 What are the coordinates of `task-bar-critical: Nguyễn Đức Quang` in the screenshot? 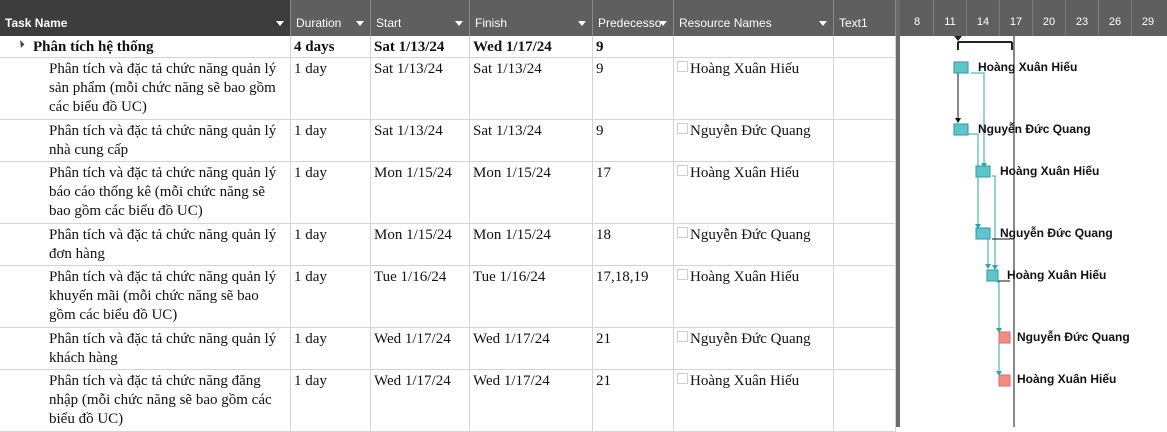 It's located at (1064, 336).